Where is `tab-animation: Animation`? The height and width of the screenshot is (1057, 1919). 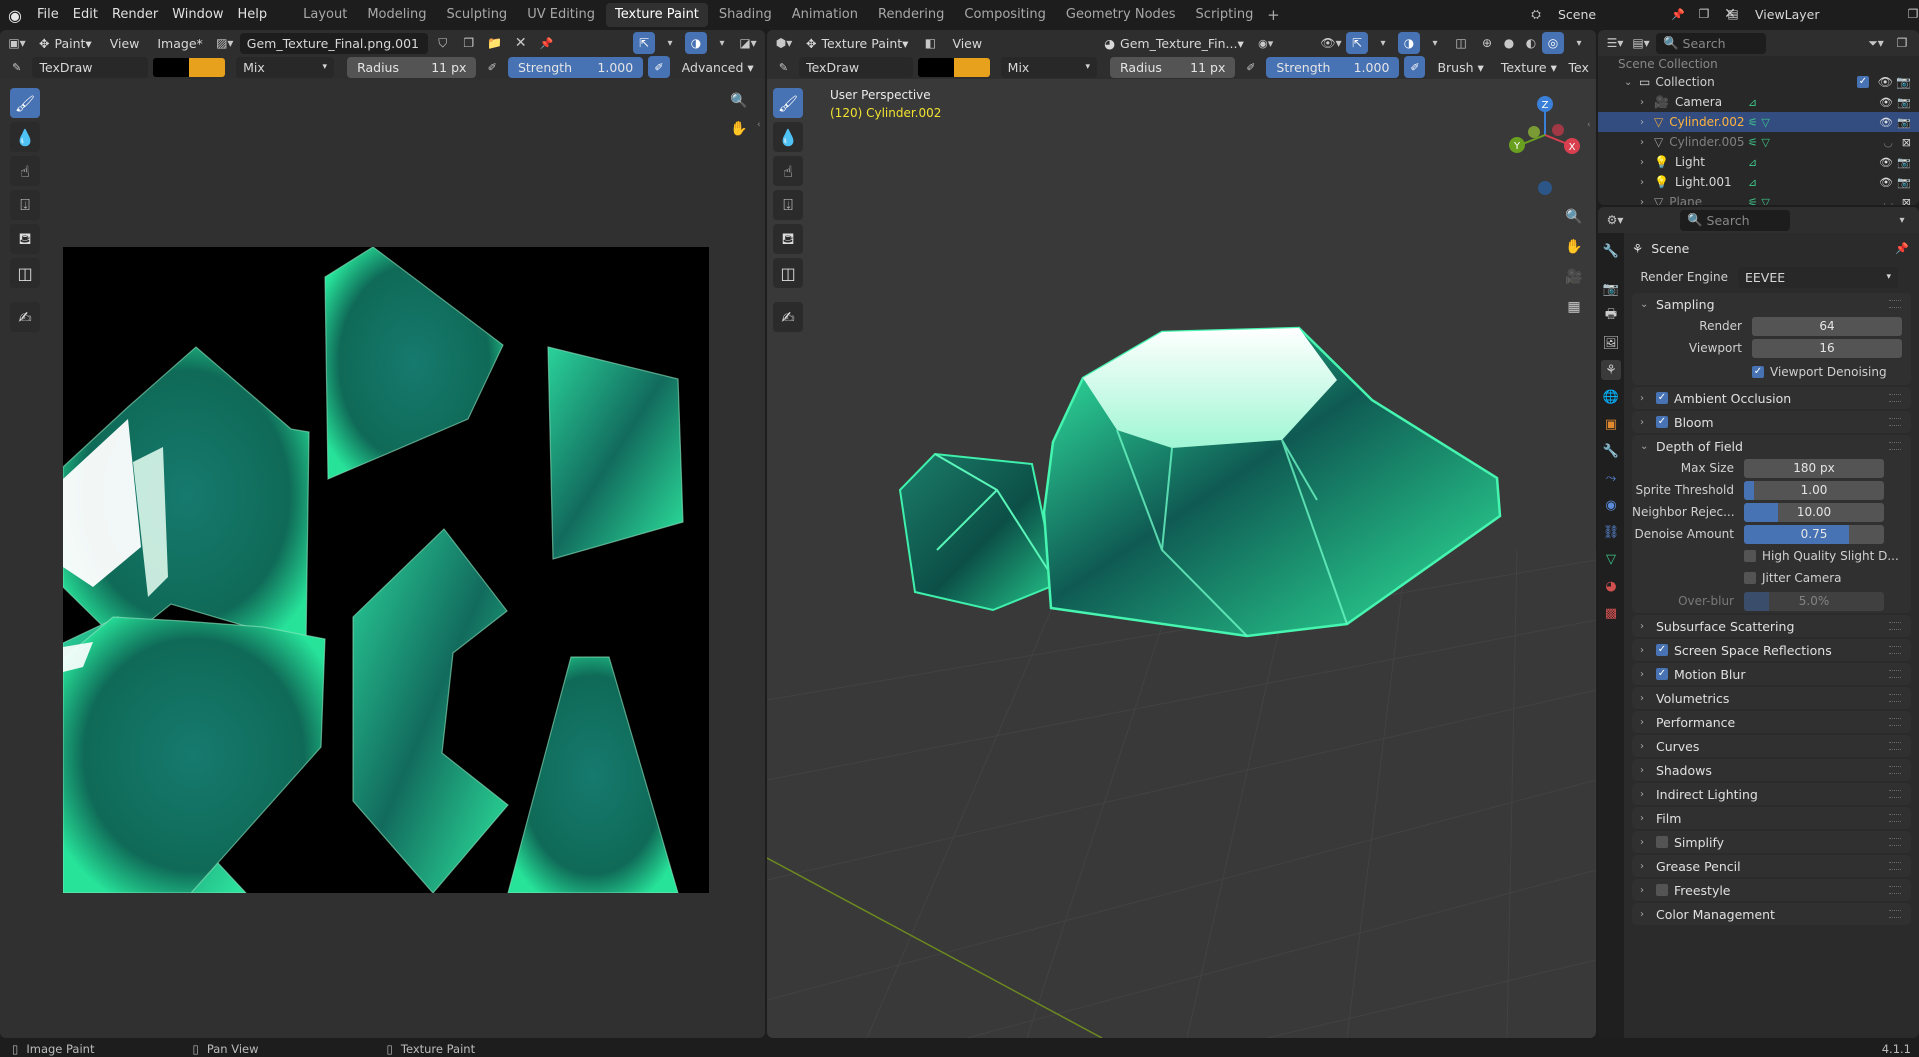
tab-animation: Animation is located at coordinates (825, 15).